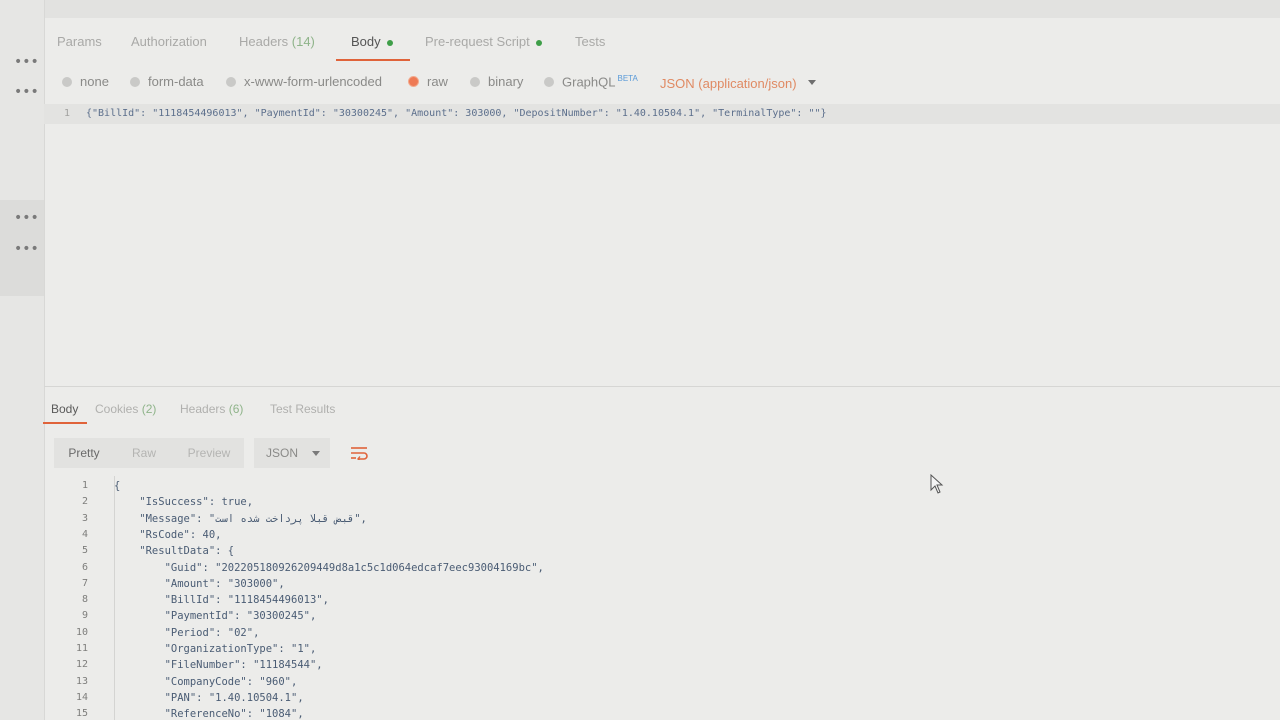 The image size is (1280, 720). I want to click on response-tab-test-results: Test Results, so click(302, 409).